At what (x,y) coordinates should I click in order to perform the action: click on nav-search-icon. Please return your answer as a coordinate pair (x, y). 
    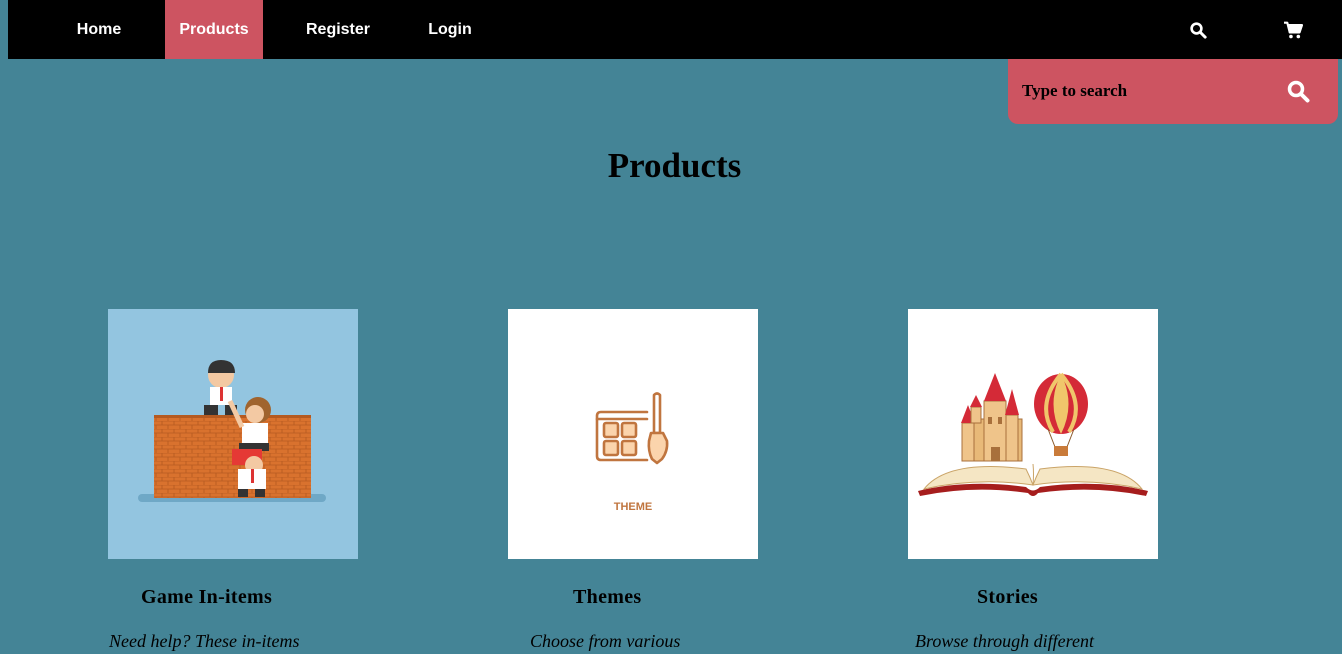
    Looking at the image, I should click on (1198, 29).